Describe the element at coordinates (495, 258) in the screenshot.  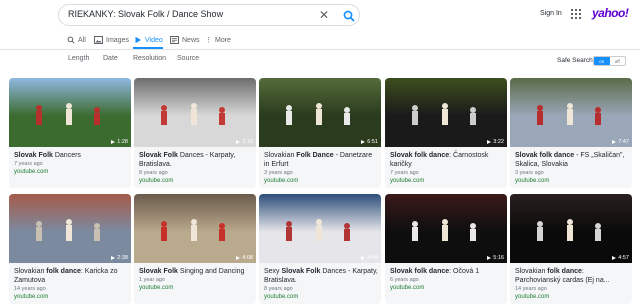
I see `video-duration: 5:16` at that location.